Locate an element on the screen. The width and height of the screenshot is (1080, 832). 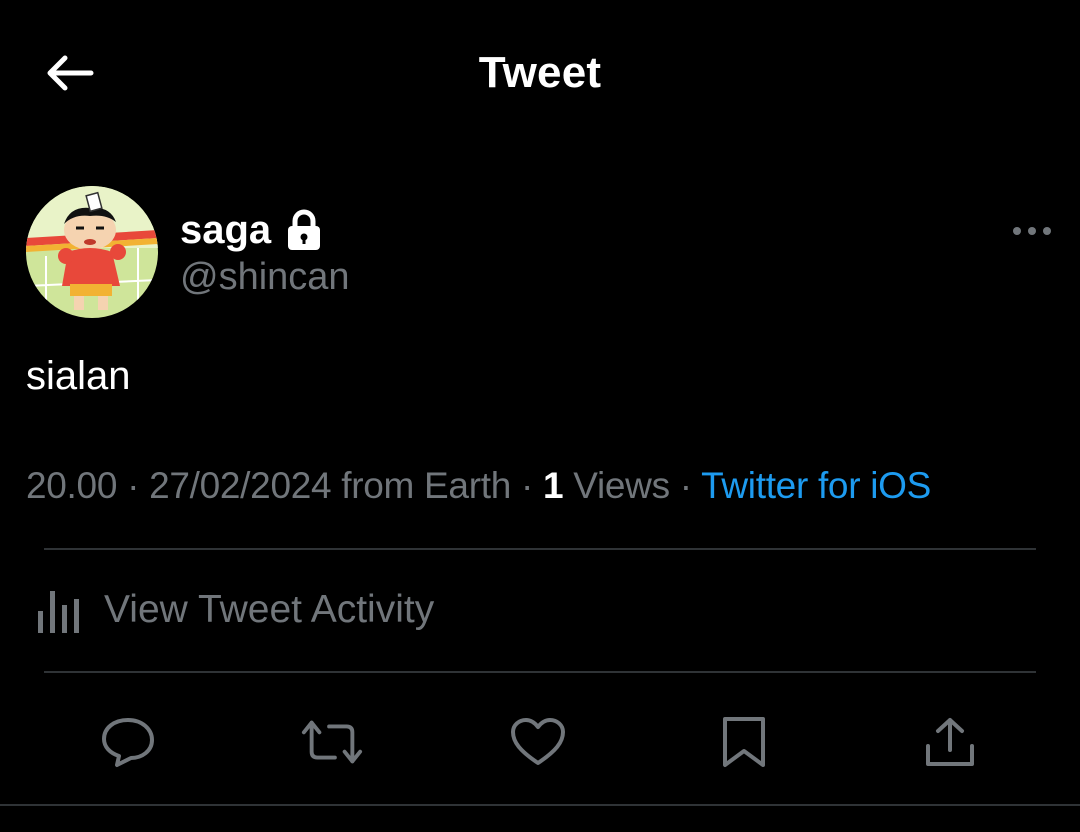
views-count: 1 is located at coordinates (553, 485).